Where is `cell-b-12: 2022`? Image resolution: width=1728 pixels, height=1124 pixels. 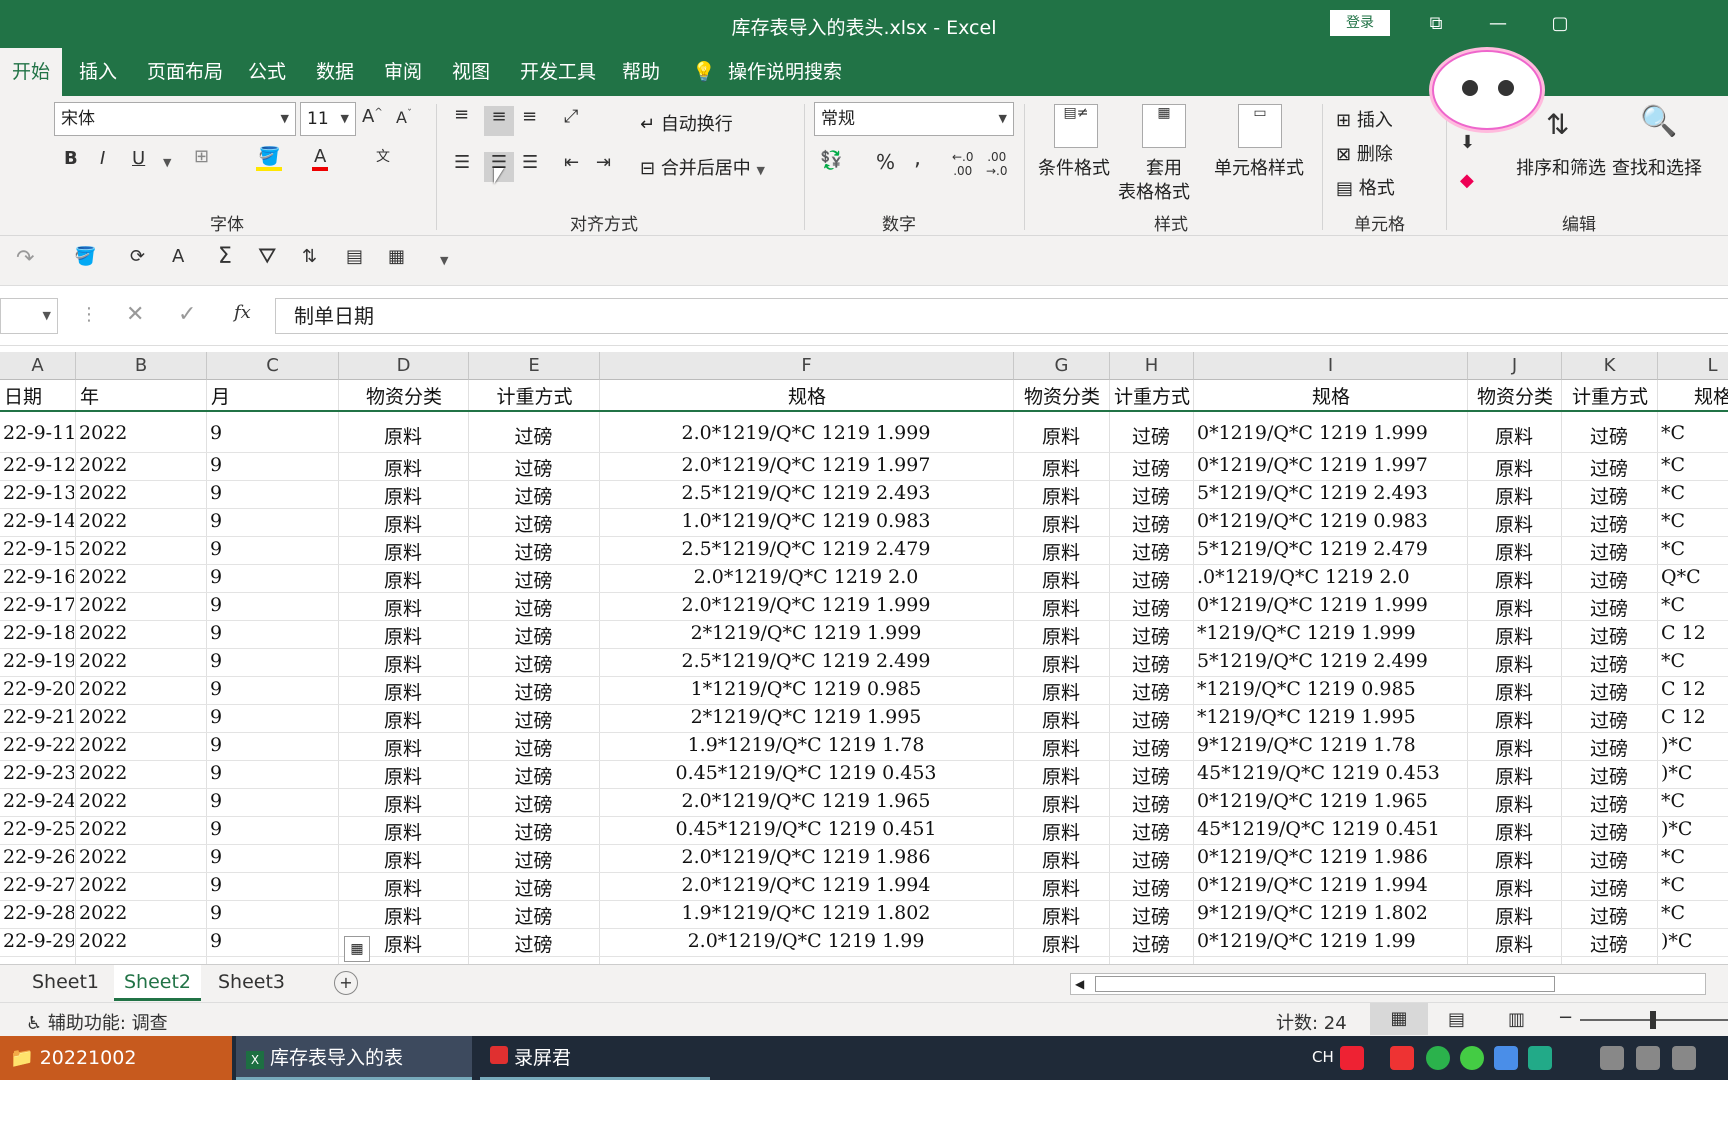 cell-b-12: 2022 is located at coordinates (140, 746).